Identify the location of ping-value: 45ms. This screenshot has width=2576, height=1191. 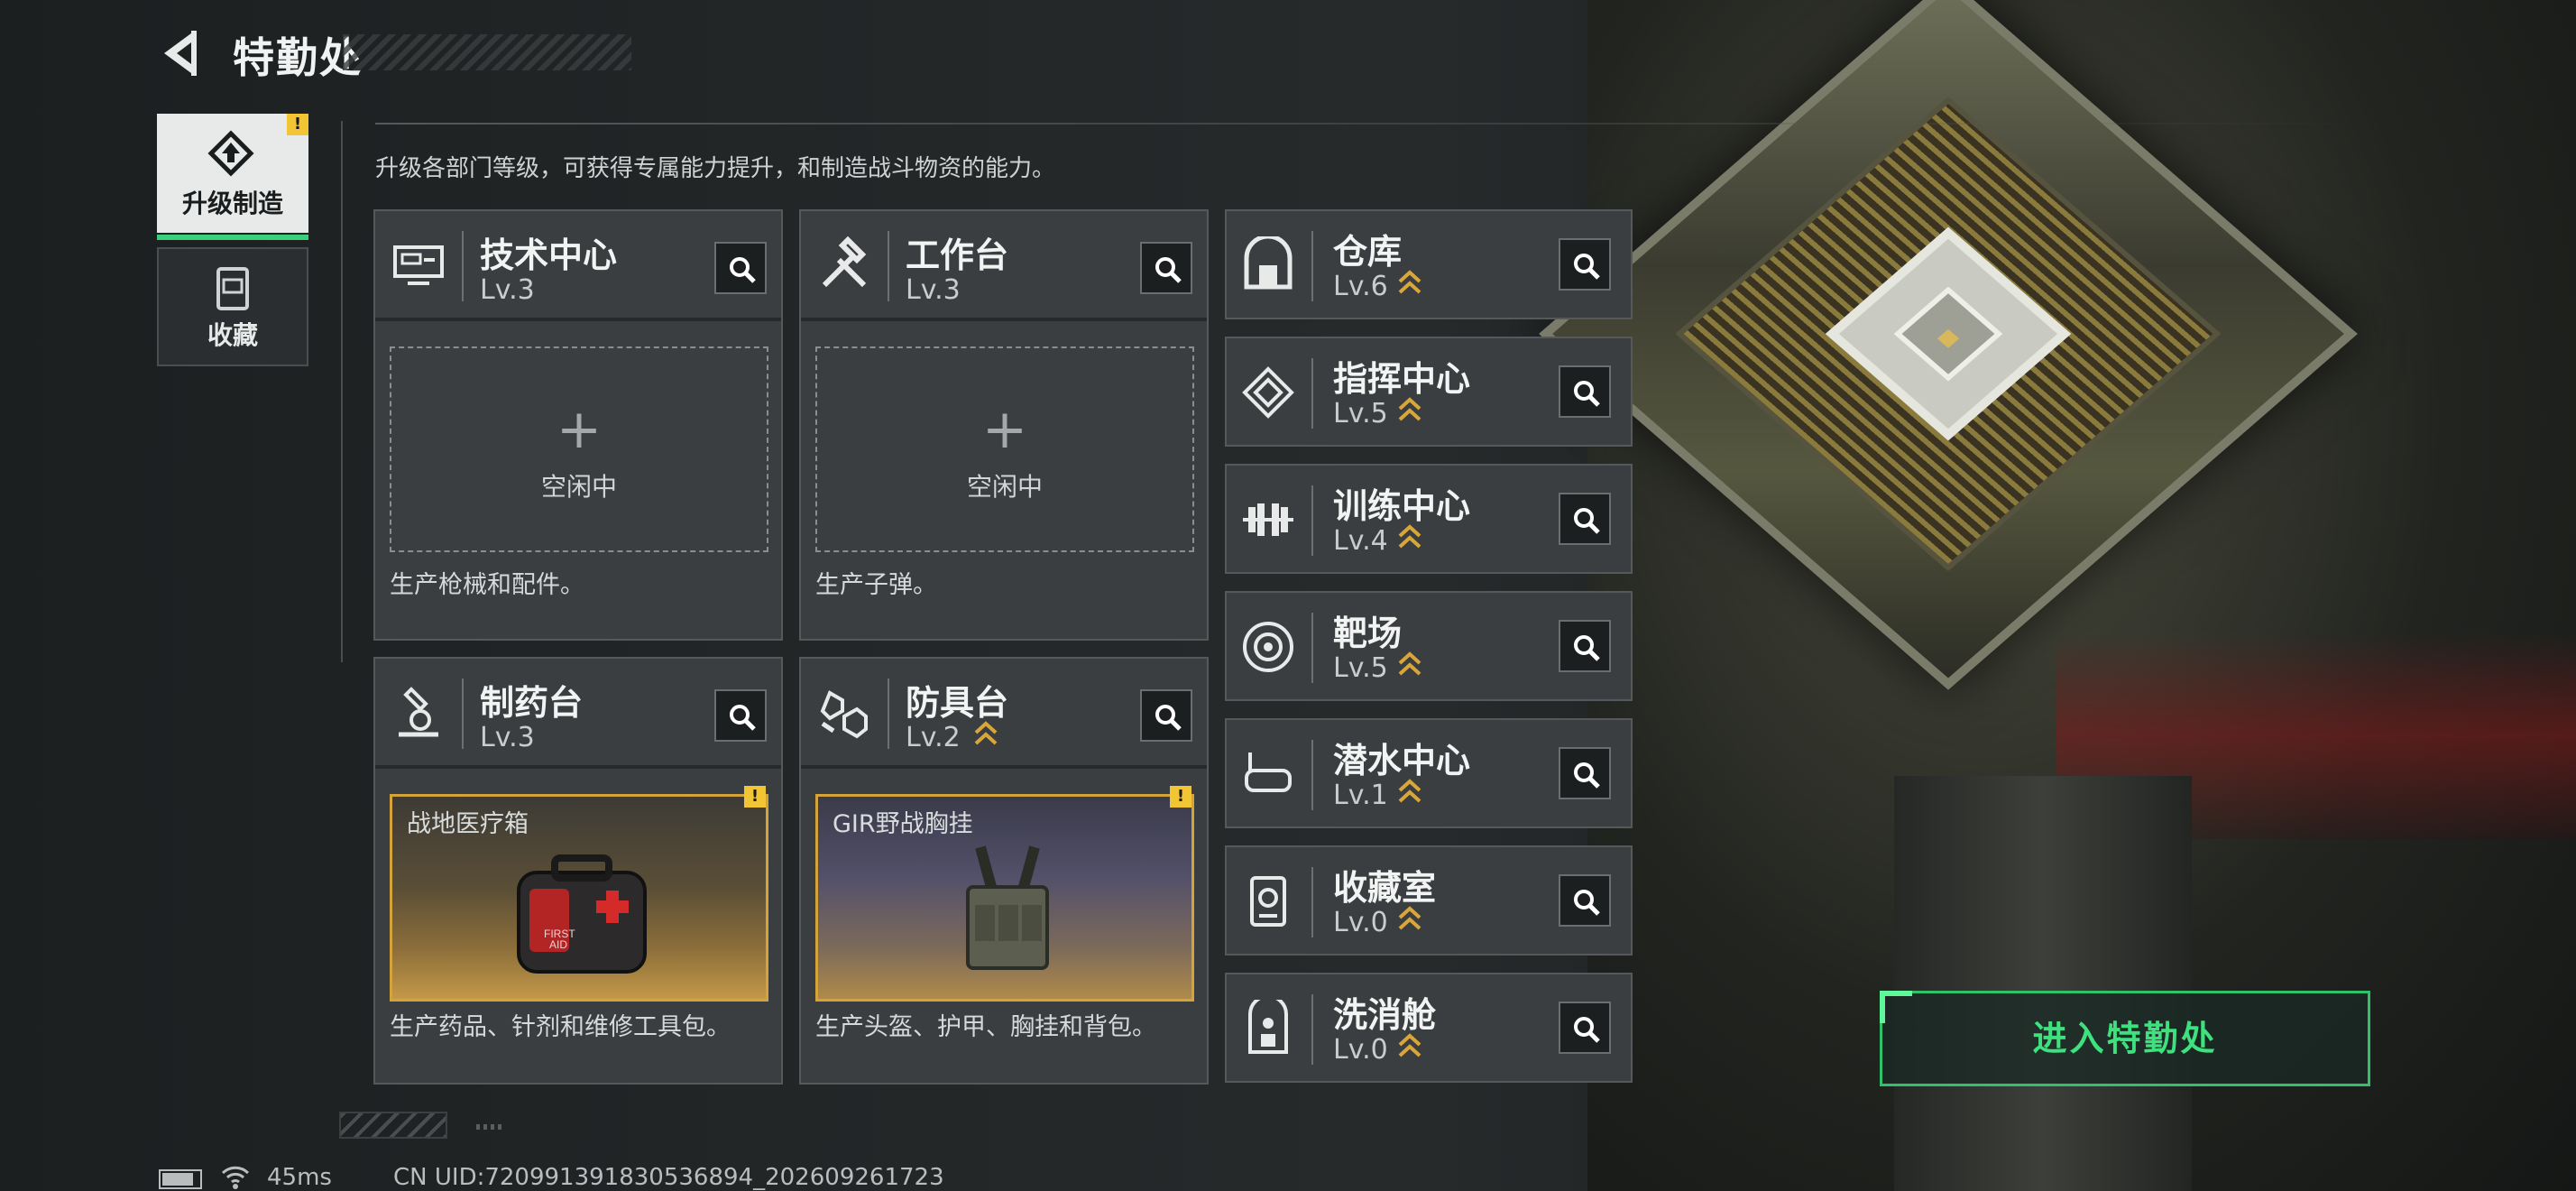
(300, 1177).